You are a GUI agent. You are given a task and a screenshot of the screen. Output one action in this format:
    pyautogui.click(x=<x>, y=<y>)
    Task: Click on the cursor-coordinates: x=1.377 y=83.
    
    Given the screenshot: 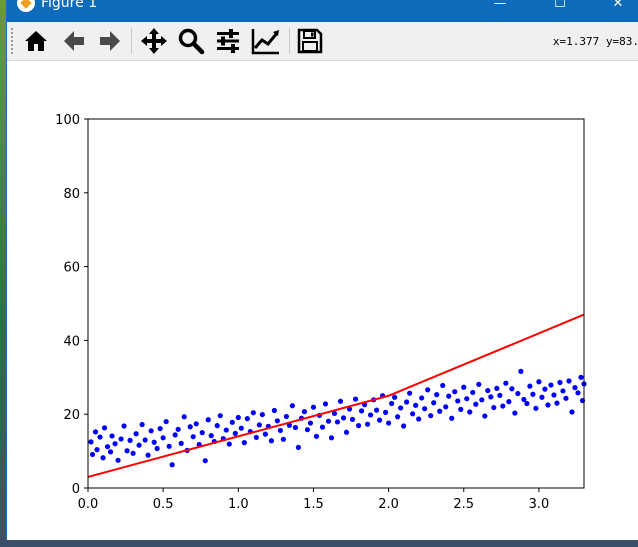 What is the action you would take?
    pyautogui.click(x=595, y=41)
    